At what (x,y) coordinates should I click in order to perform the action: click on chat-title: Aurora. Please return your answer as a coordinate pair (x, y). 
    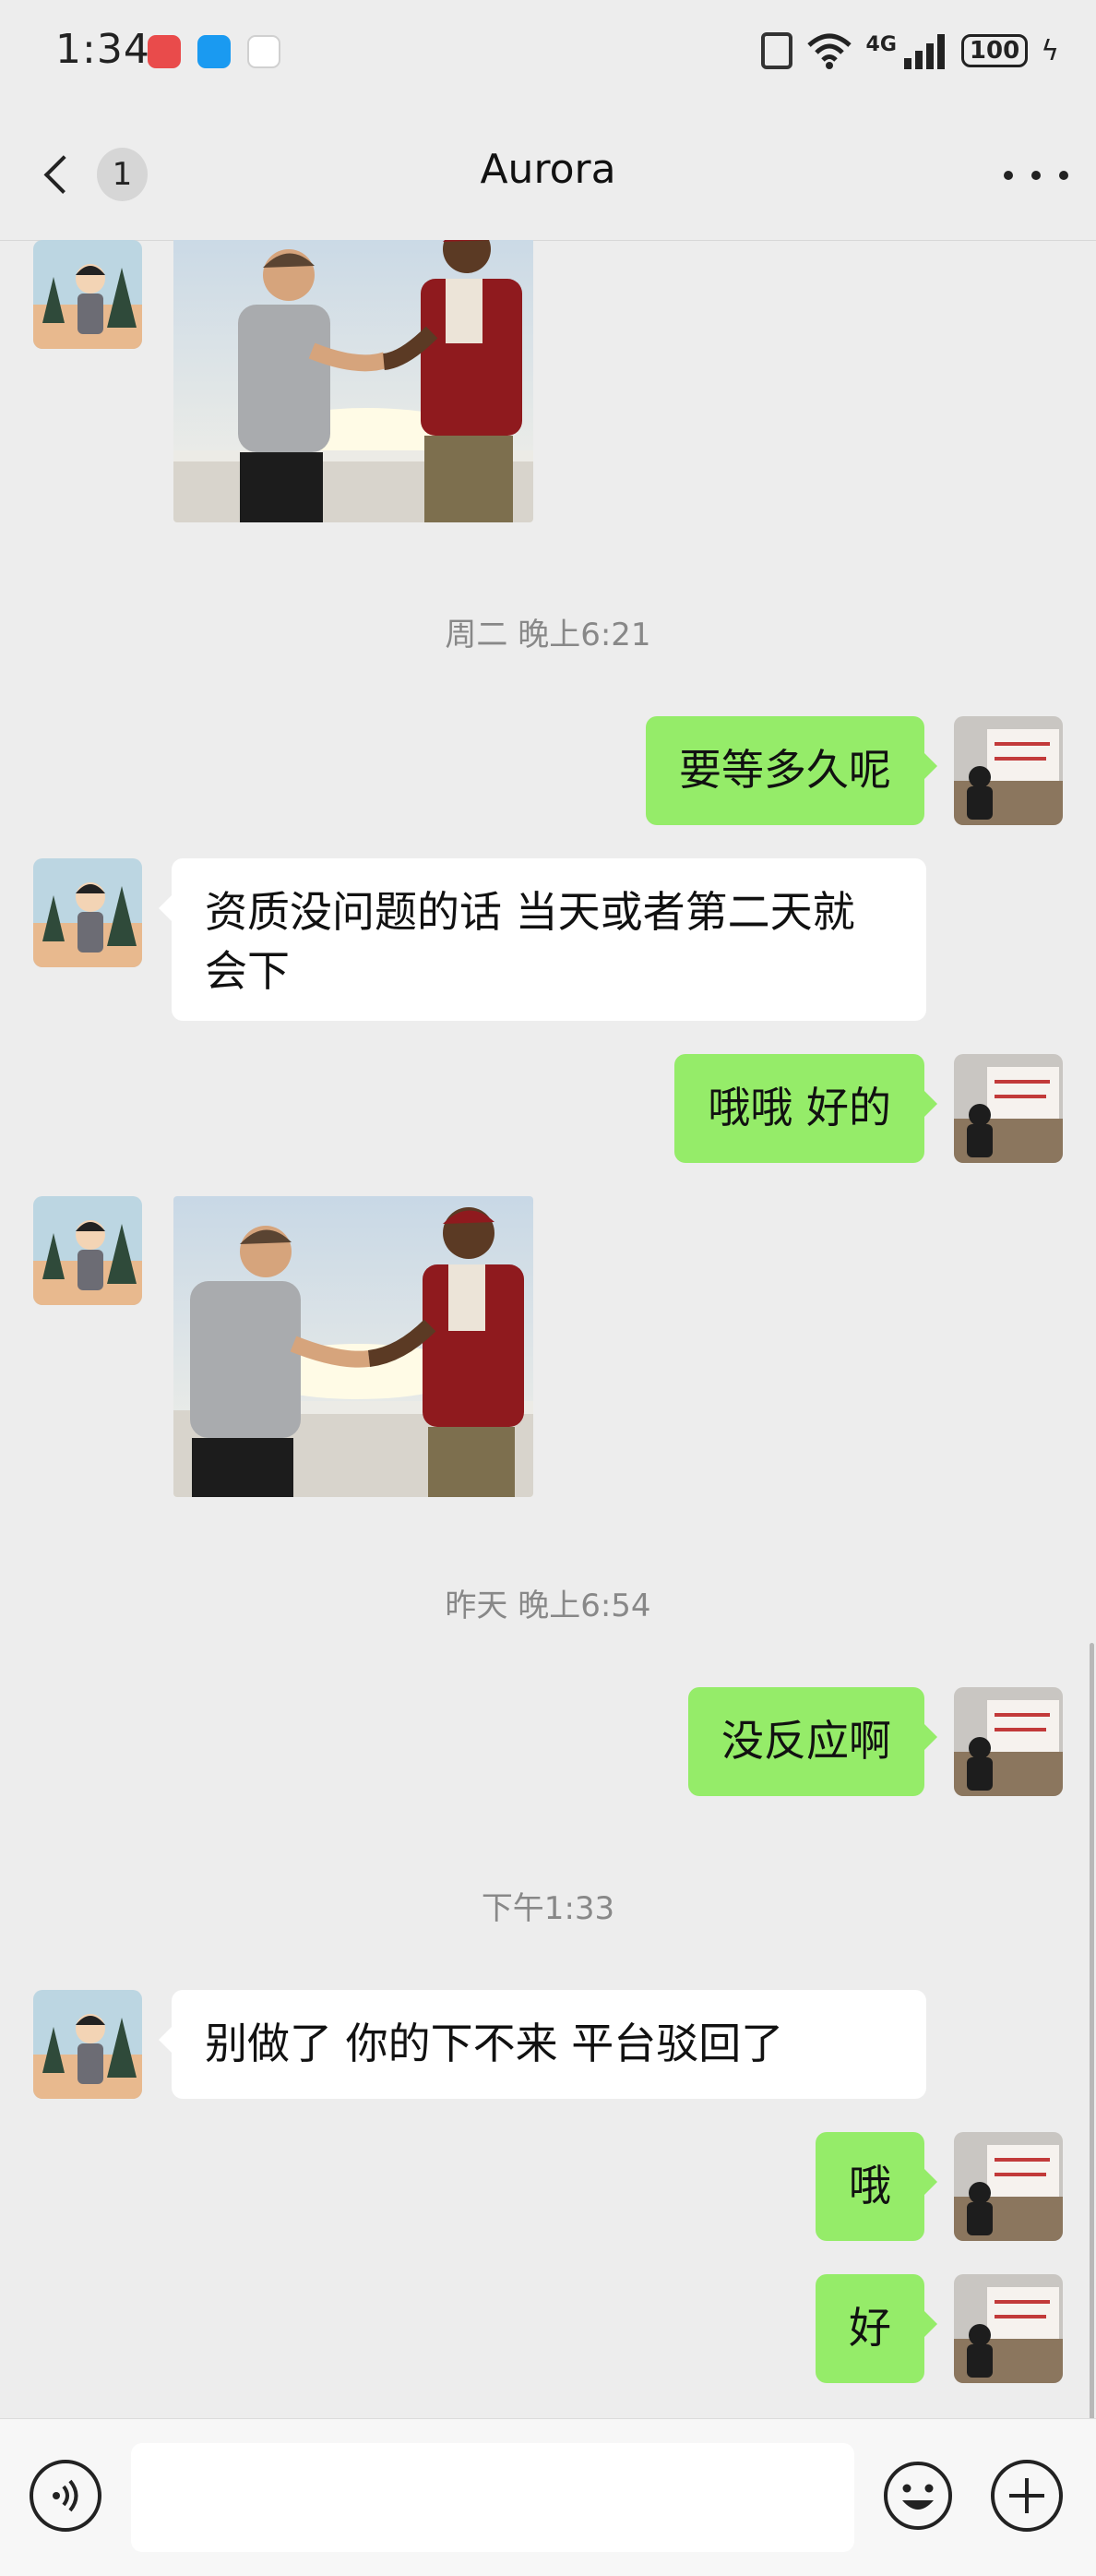
    Looking at the image, I should click on (548, 169).